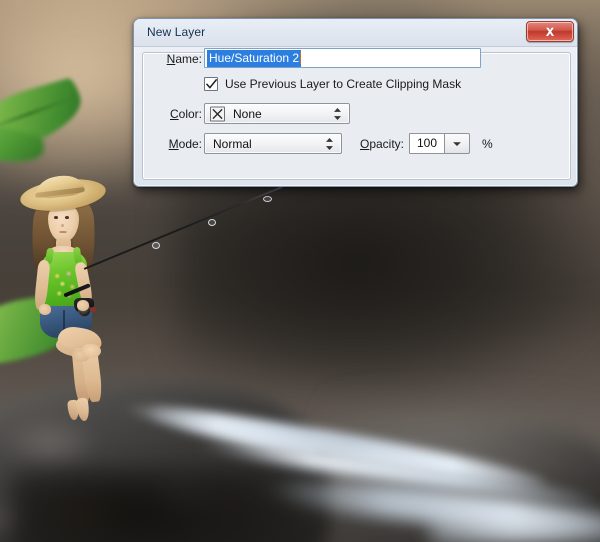 Image resolution: width=600 pixels, height=542 pixels. Describe the element at coordinates (190, 114) in the screenshot. I see `color-label-rest: olor:` at that location.